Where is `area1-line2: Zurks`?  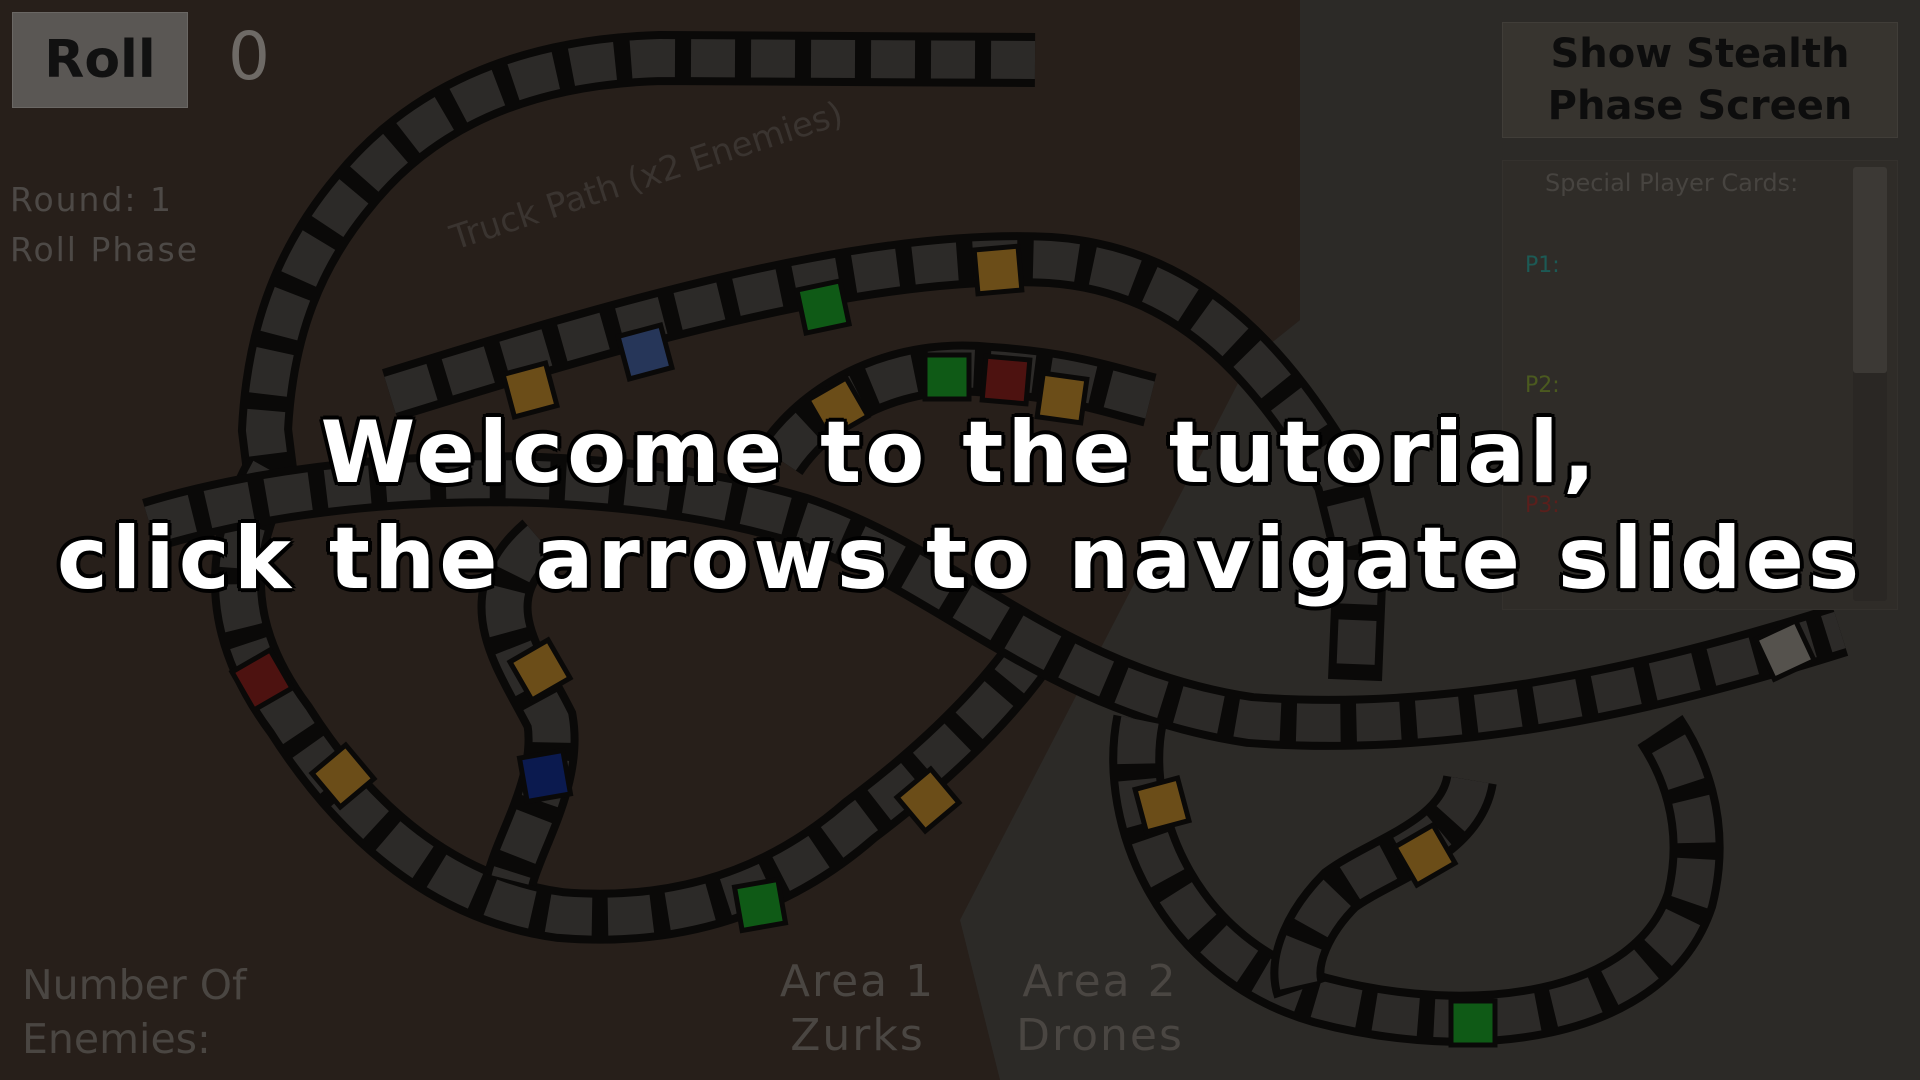
area1-line2: Zurks is located at coordinates (857, 1035).